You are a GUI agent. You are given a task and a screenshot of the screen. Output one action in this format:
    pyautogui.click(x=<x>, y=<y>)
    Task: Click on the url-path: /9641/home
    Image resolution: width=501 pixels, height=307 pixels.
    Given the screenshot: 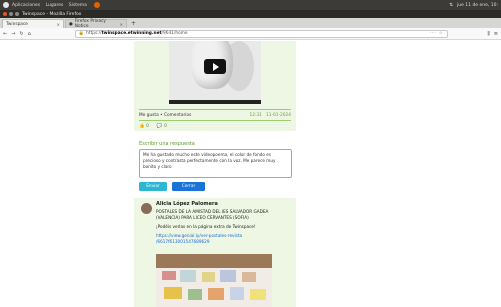 What is the action you would take?
    pyautogui.click(x=174, y=33)
    